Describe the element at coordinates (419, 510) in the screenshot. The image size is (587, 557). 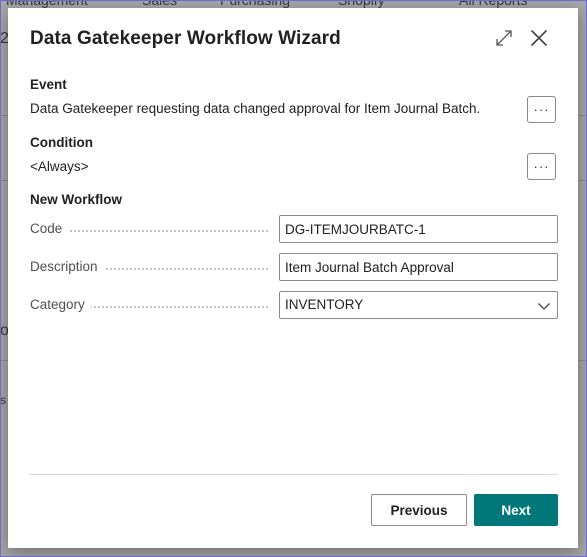
I see `previous-button: Previous` at that location.